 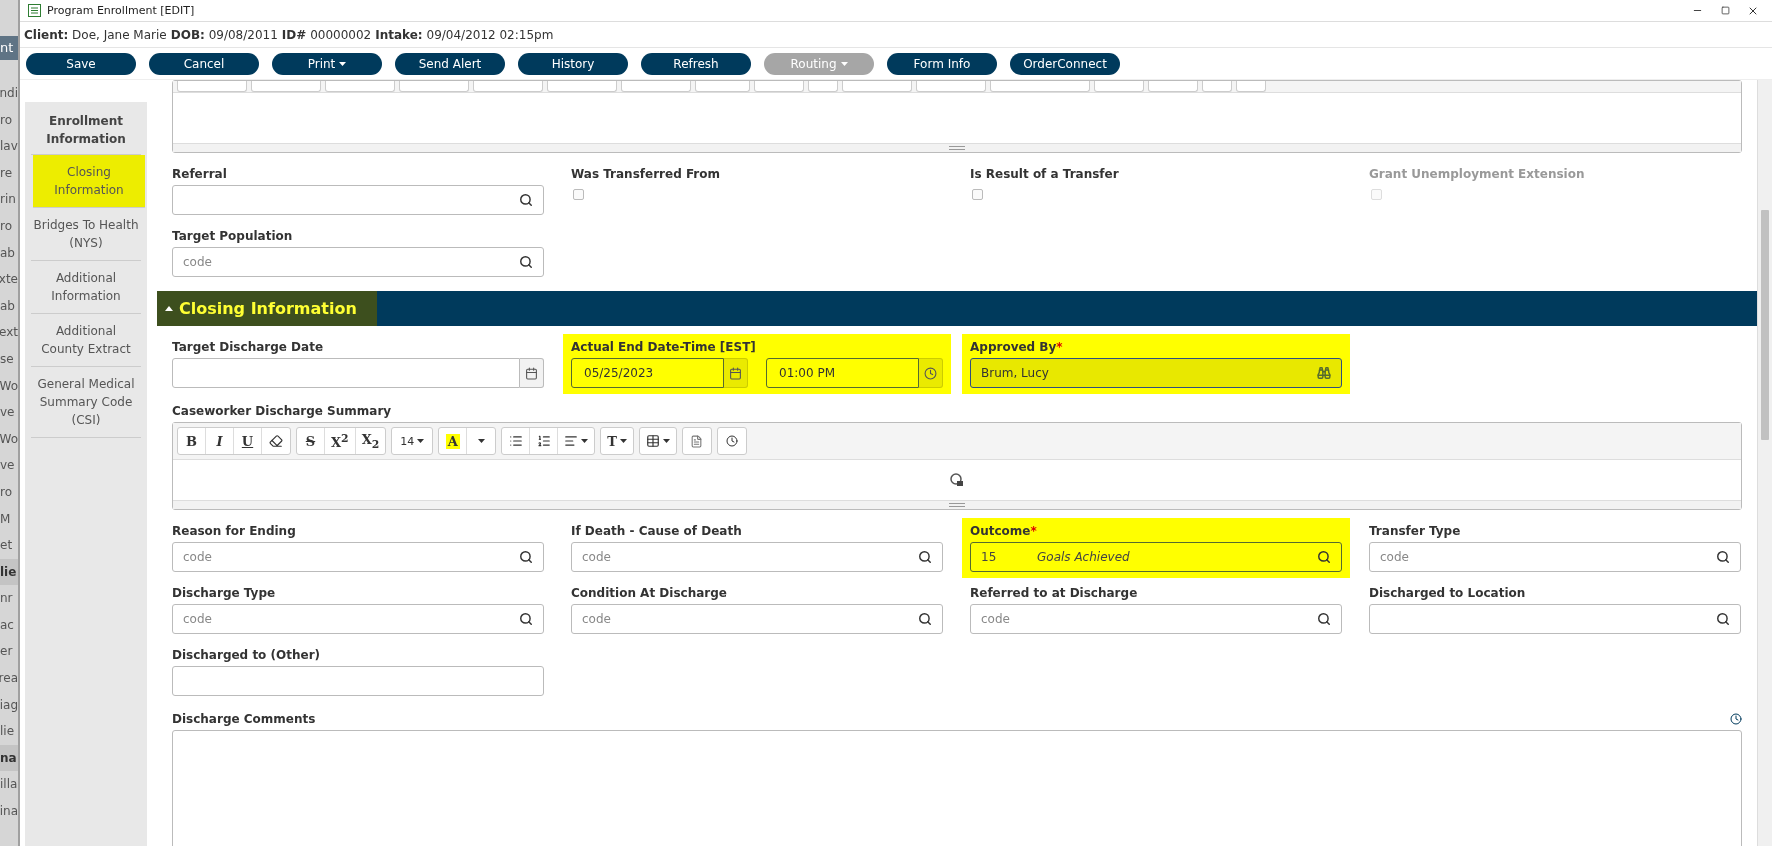 What do you see at coordinates (842, 373) in the screenshot?
I see `time-field: 01:00 PM` at bounding box center [842, 373].